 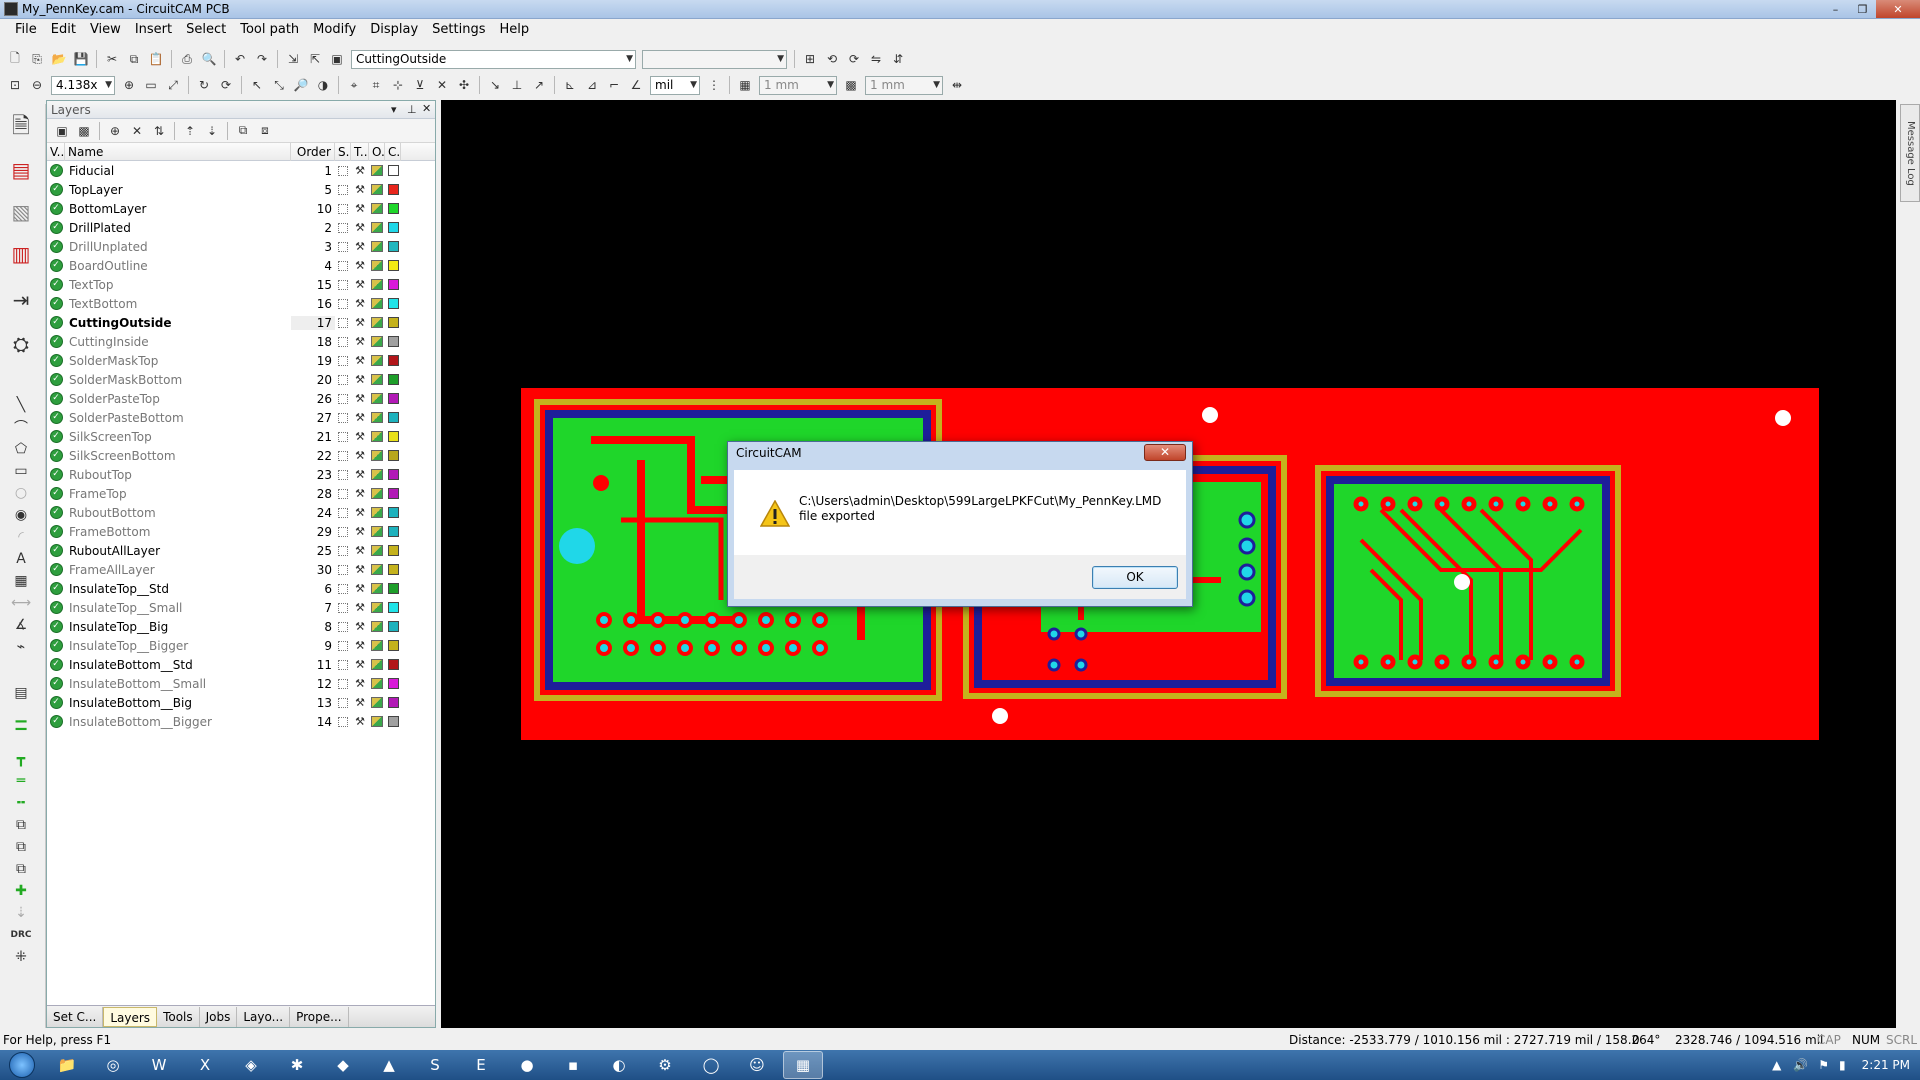 What do you see at coordinates (360, 151) in the screenshot?
I see `col-t: T..` at bounding box center [360, 151].